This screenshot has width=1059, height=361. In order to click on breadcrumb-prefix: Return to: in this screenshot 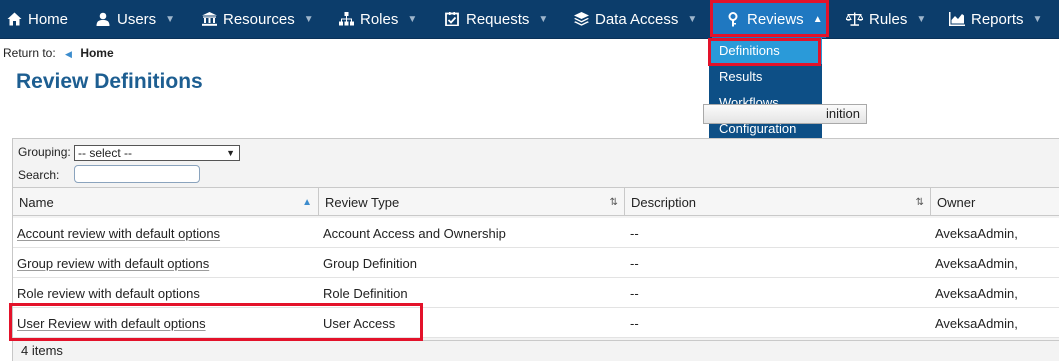, I will do `click(29, 53)`.